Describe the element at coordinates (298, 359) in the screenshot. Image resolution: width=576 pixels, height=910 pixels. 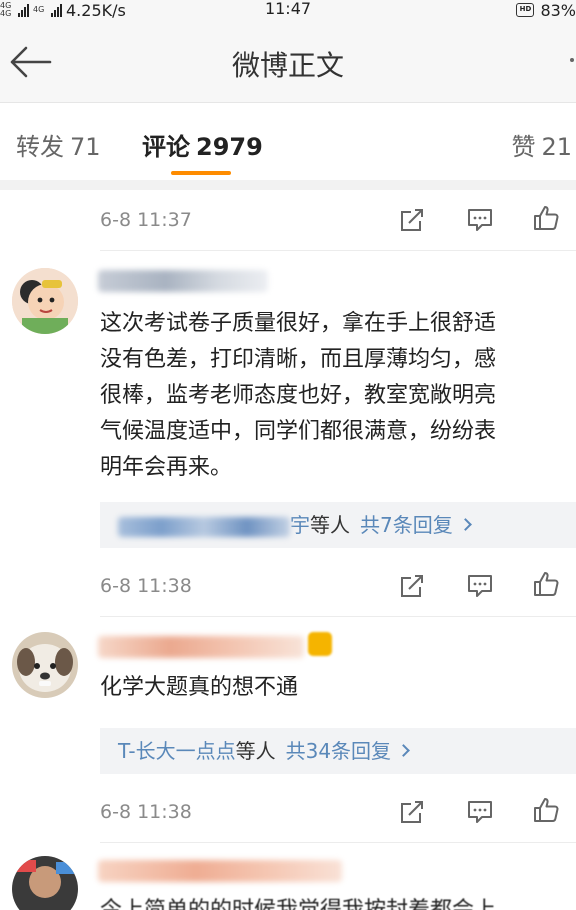
I see `comment-line: 没有色差，打印清晰，而且厚薄均匀，感` at that location.